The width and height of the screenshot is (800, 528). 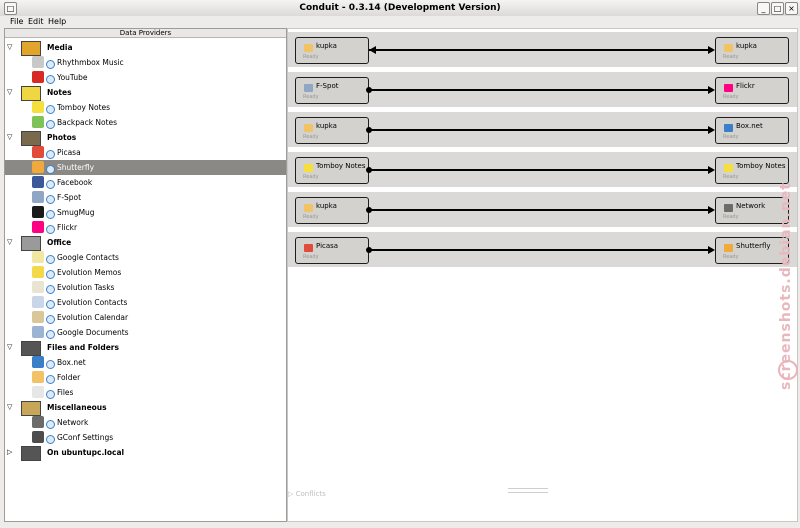 What do you see at coordinates (88, 257) in the screenshot?
I see `provider-label: Google Contacts` at bounding box center [88, 257].